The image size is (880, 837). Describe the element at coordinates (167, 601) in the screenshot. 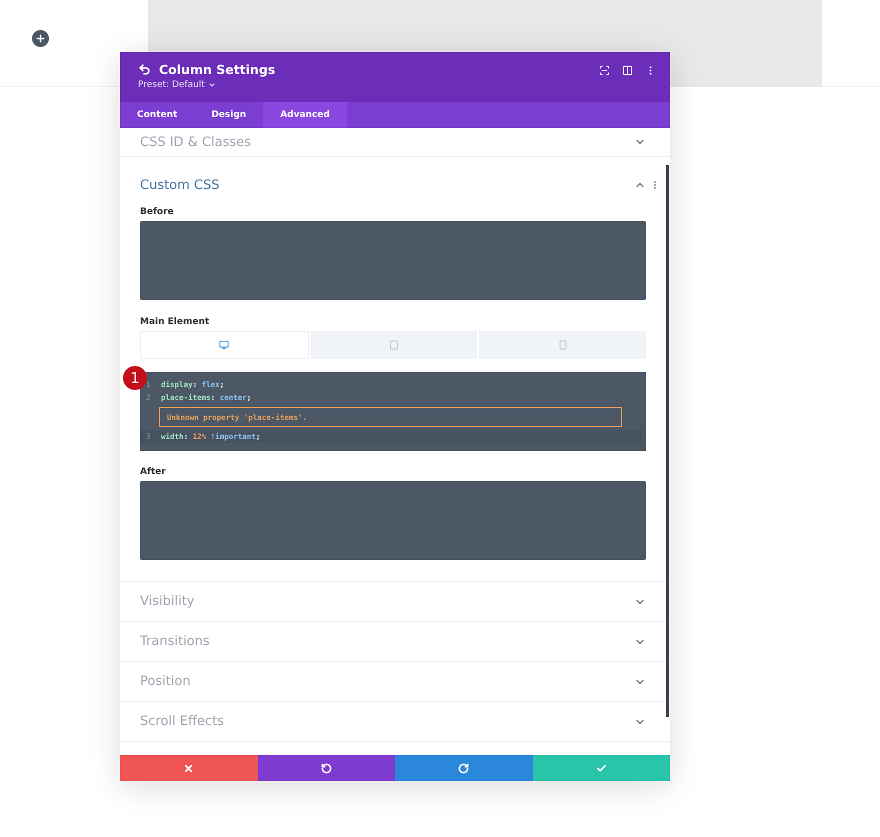

I see `section-title: Visibility` at that location.